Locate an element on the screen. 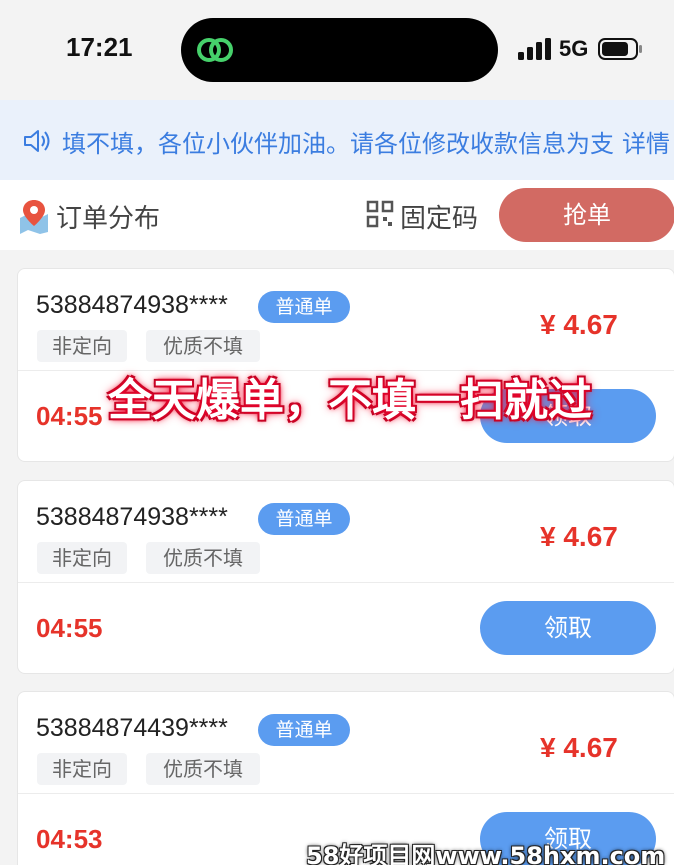 The height and width of the screenshot is (865, 674). site-watermark: 58好项目网www.58hxm.com is located at coordinates (486, 853).